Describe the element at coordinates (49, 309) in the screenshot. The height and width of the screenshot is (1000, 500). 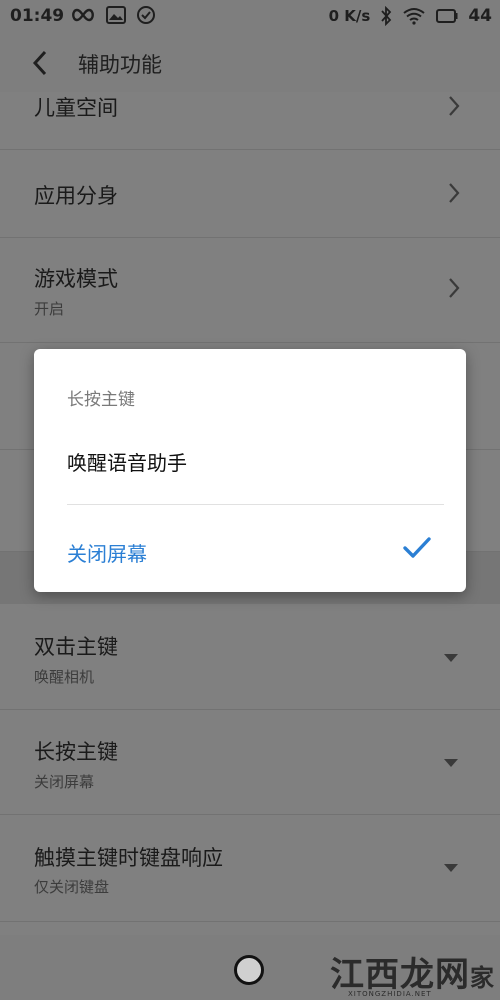
I see `settings-item-value: 开启` at that location.